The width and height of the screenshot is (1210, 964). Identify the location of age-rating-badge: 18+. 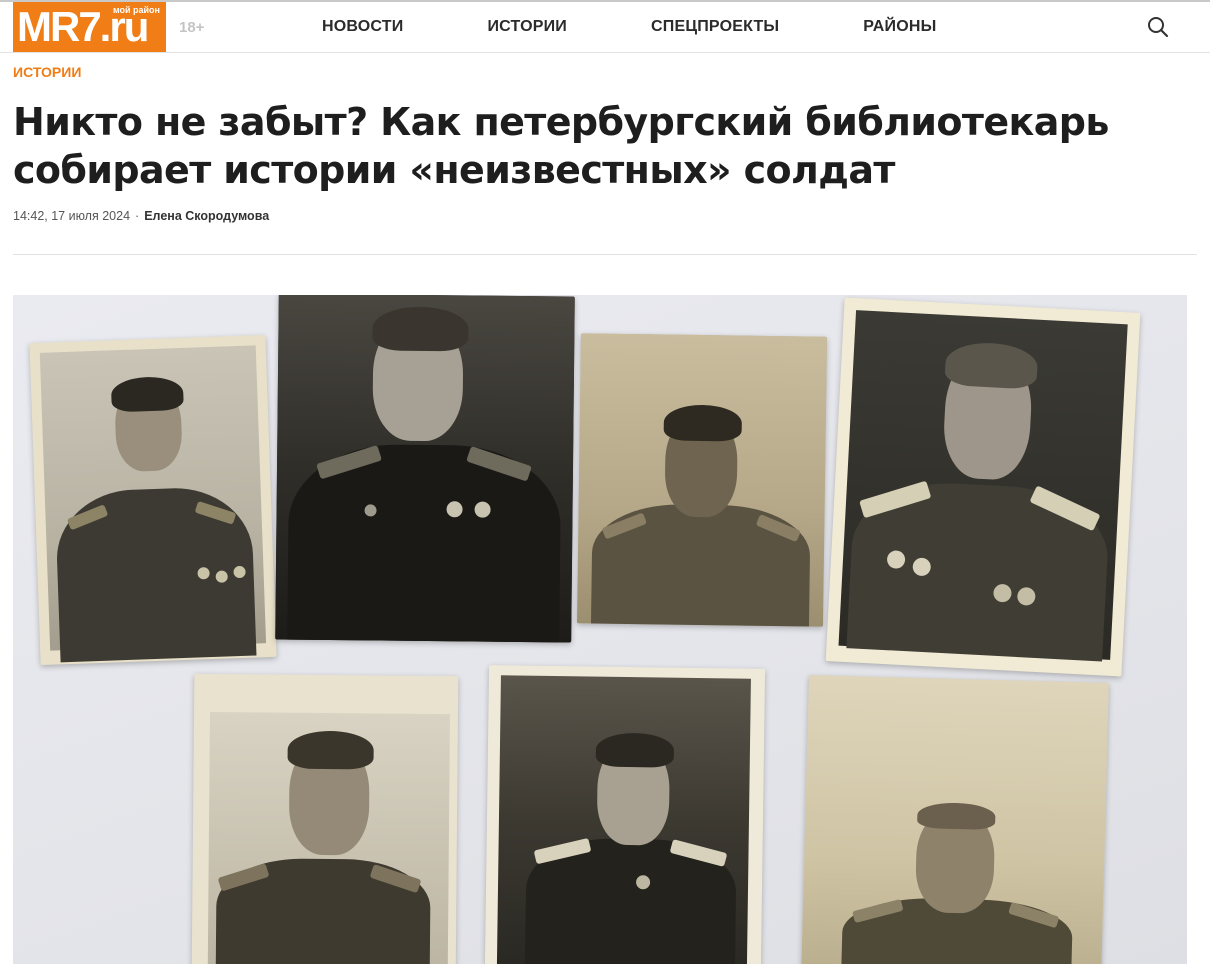
(192, 27).